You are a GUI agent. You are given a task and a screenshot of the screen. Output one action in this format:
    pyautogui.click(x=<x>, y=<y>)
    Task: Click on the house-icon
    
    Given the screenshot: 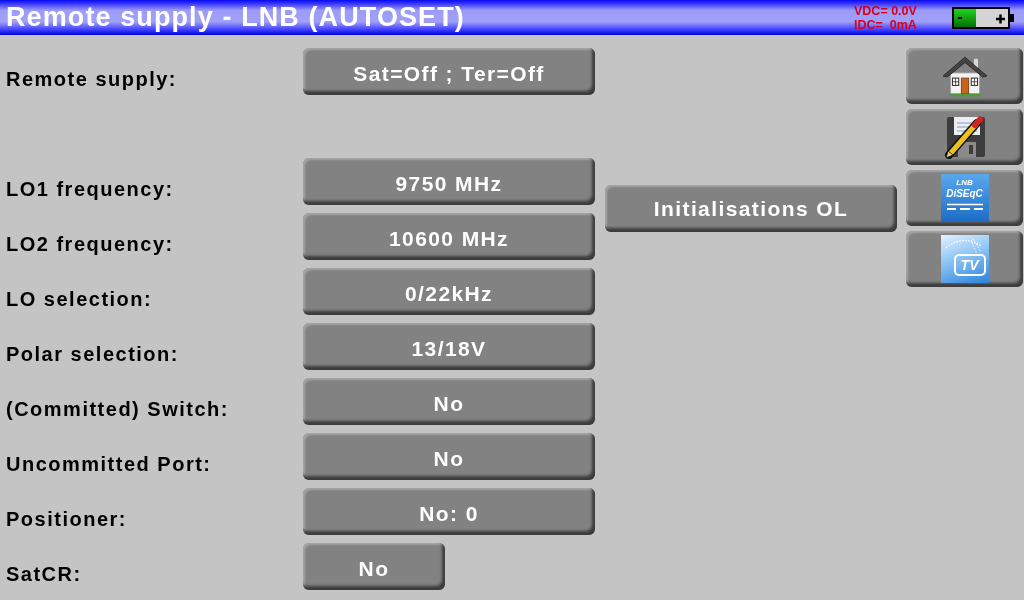 What is the action you would take?
    pyautogui.click(x=964, y=76)
    